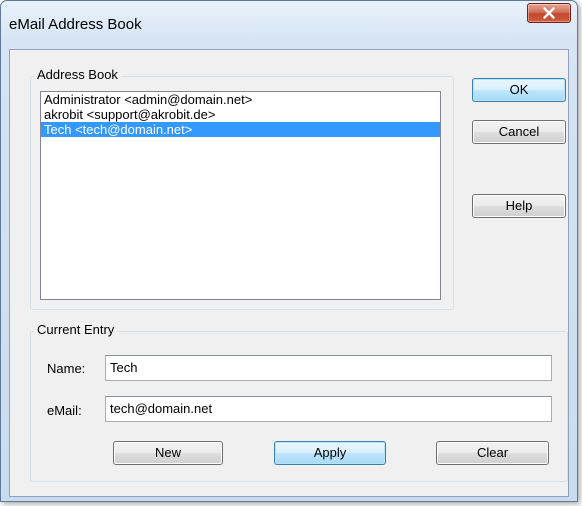  What do you see at coordinates (64, 410) in the screenshot?
I see `email-label: eMail:` at bounding box center [64, 410].